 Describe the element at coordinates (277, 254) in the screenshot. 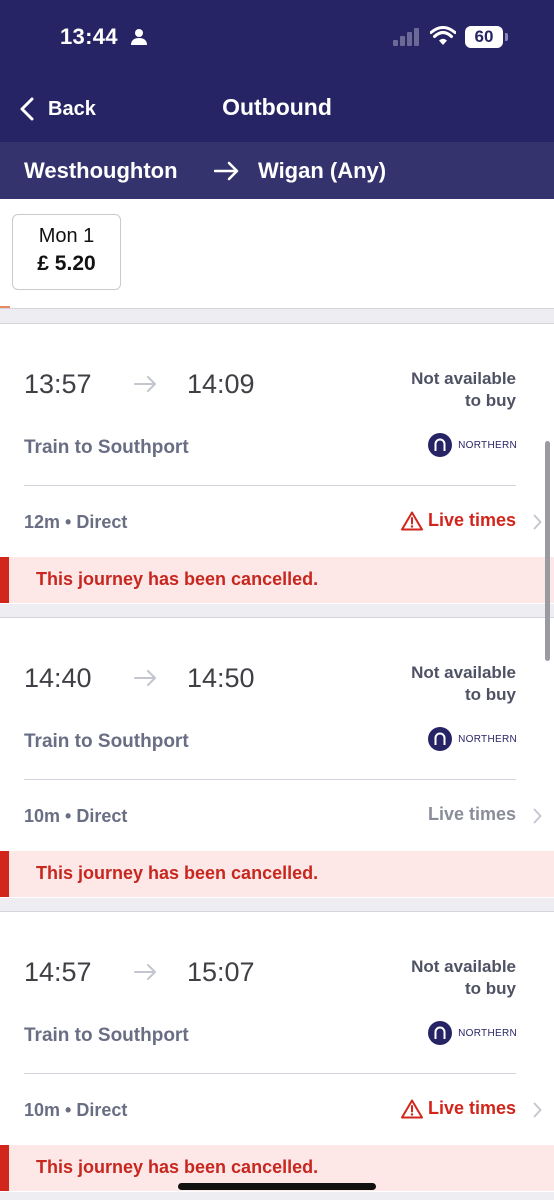

I see `date-strip: Mon 1 £ 5.20` at that location.